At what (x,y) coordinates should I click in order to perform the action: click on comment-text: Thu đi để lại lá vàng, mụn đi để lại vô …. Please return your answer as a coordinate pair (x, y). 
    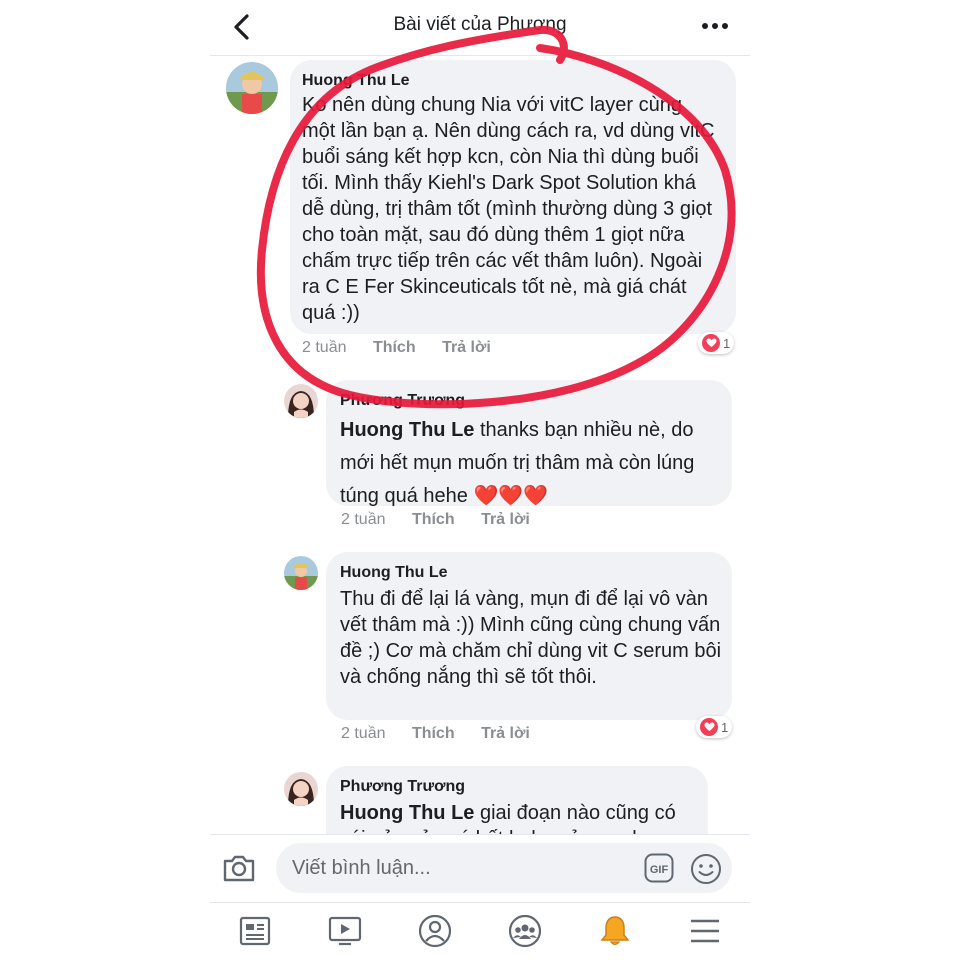
    Looking at the image, I should click on (531, 638).